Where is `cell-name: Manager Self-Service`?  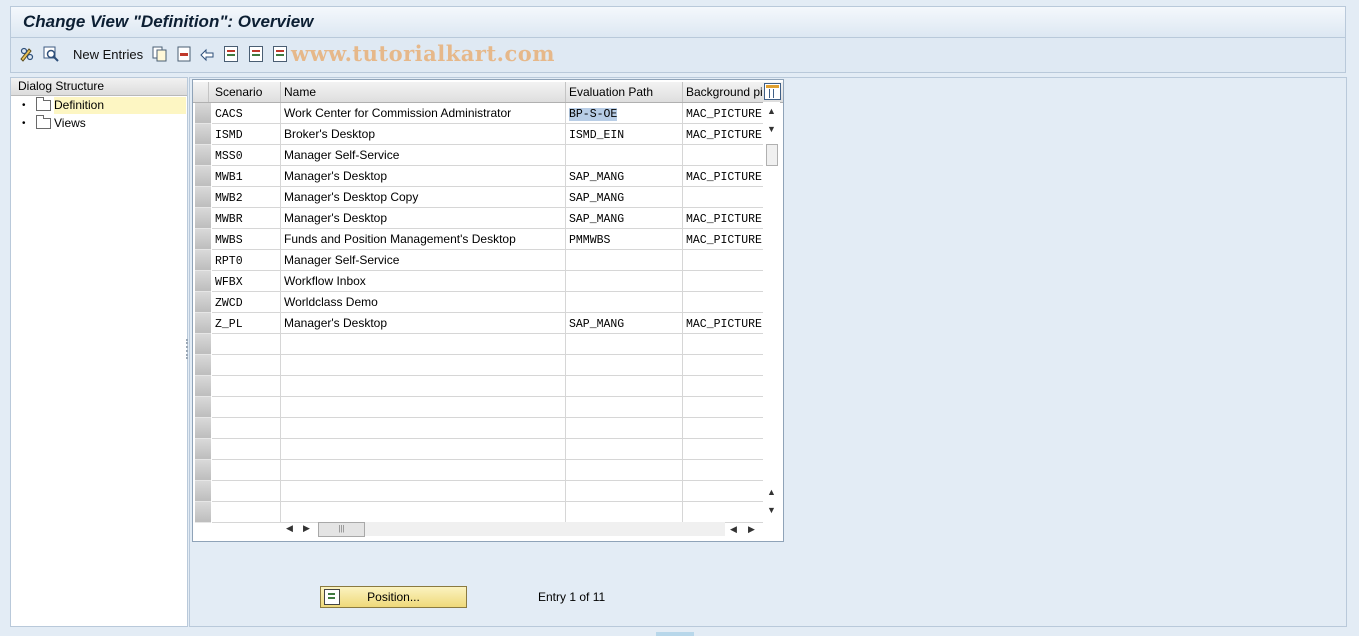 cell-name: Manager Self-Service is located at coordinates (423, 155).